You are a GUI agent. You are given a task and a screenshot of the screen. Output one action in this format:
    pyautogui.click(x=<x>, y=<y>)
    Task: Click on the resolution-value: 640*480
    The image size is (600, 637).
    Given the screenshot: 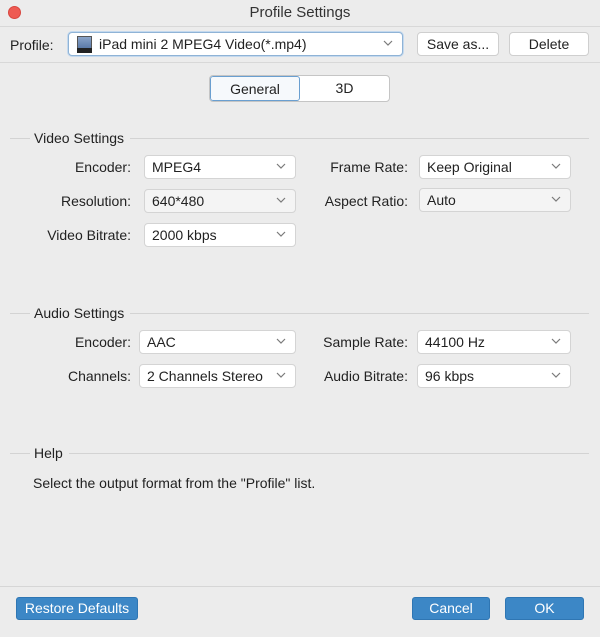 What is the action you would take?
    pyautogui.click(x=178, y=201)
    